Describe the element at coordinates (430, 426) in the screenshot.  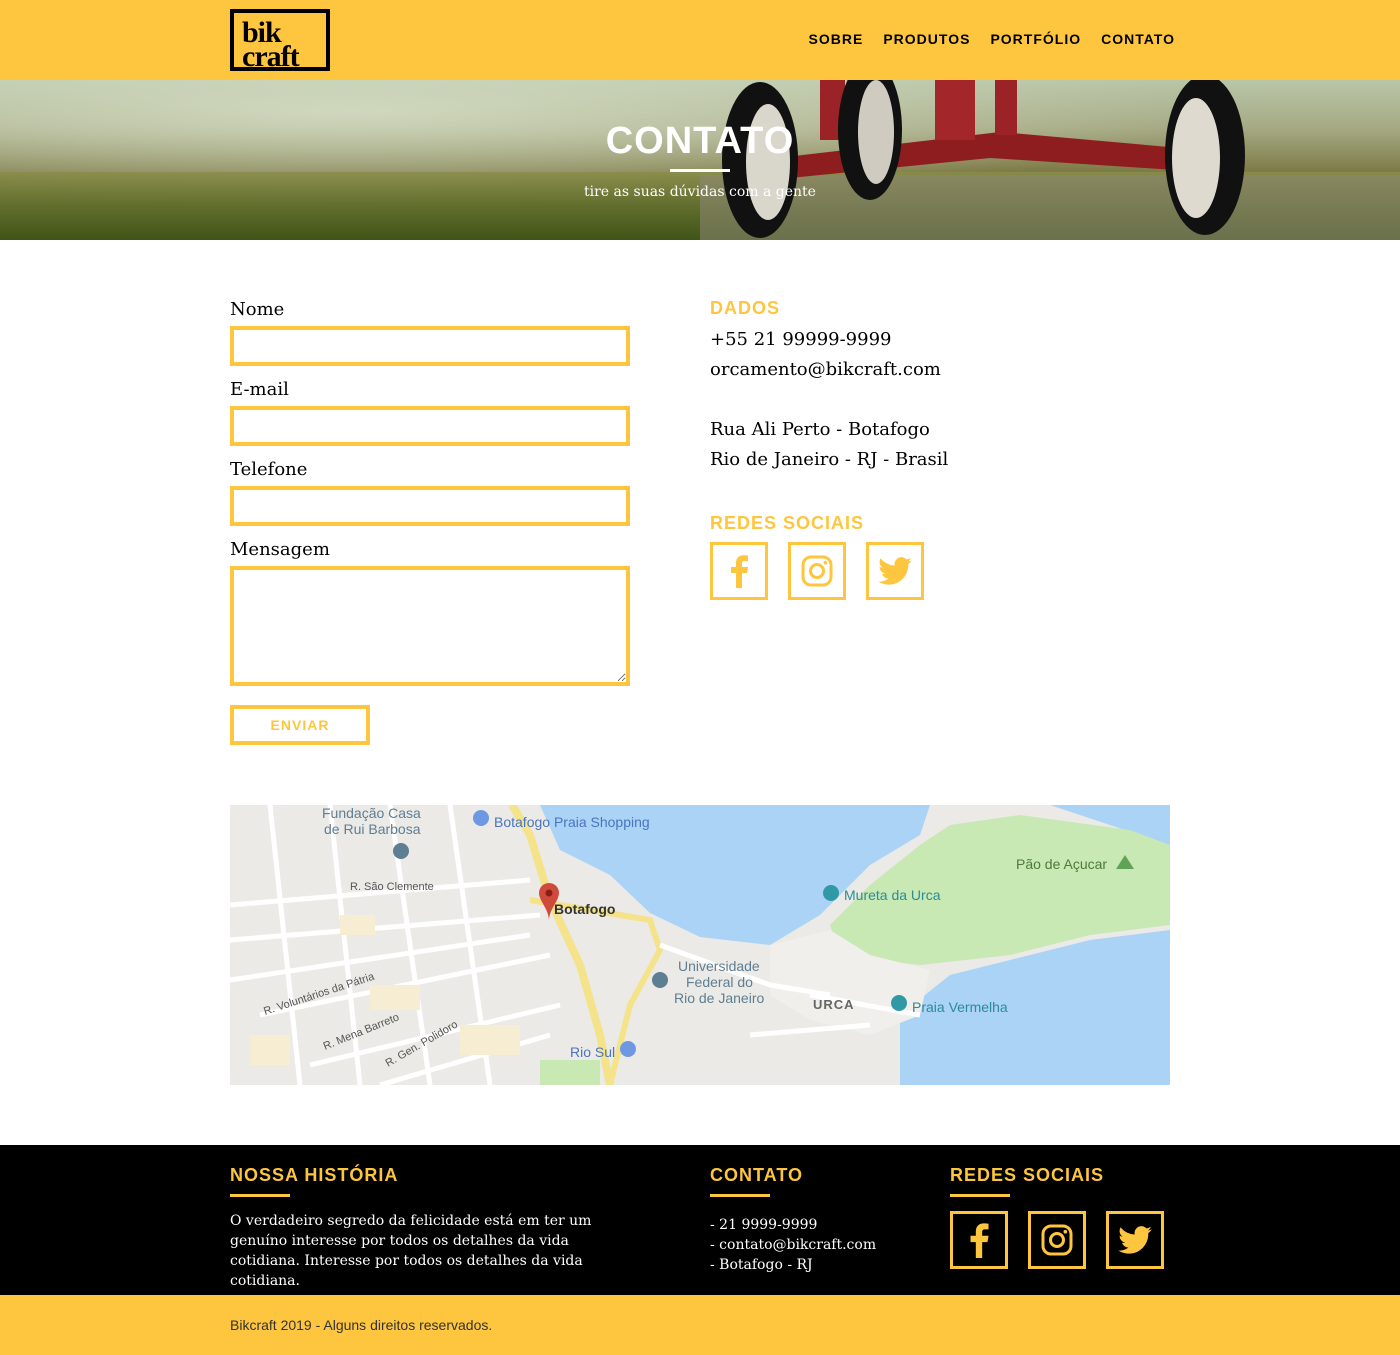
I see `email-input` at that location.